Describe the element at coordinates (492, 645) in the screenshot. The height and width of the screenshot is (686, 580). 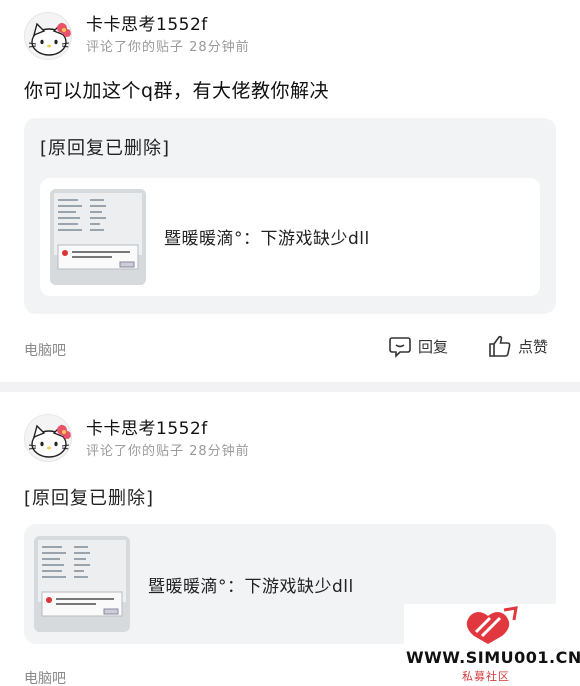
I see `site-watermark: WWW.SIMU001.CN 私募社区` at that location.